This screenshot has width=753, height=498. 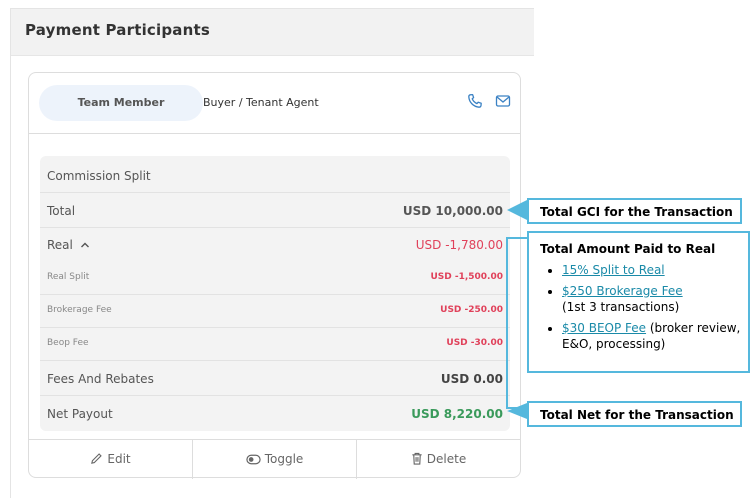 What do you see at coordinates (628, 249) in the screenshot?
I see `callout-paid-to-real-title: Total Amount Paid to Real` at bounding box center [628, 249].